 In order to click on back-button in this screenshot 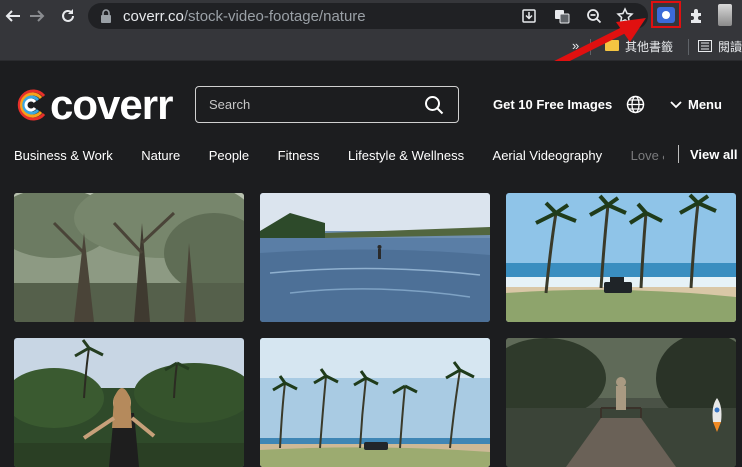, I will do `click(13, 16)`.